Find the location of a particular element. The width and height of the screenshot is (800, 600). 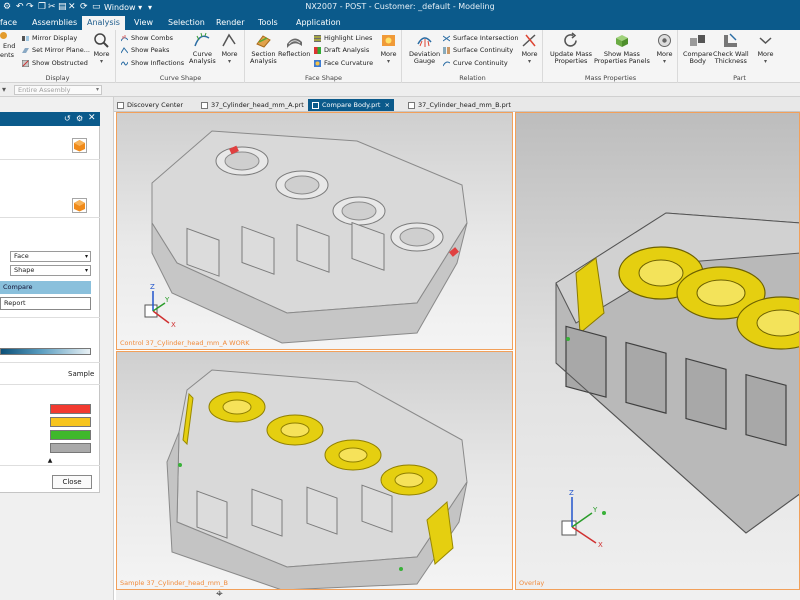

tab-analysis: Analysis is located at coordinates (103, 23).